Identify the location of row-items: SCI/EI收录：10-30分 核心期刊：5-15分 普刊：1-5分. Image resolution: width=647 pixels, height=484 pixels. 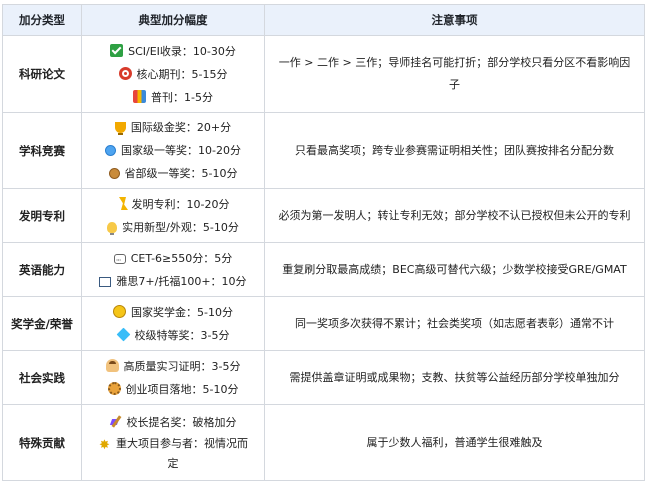
(173, 74).